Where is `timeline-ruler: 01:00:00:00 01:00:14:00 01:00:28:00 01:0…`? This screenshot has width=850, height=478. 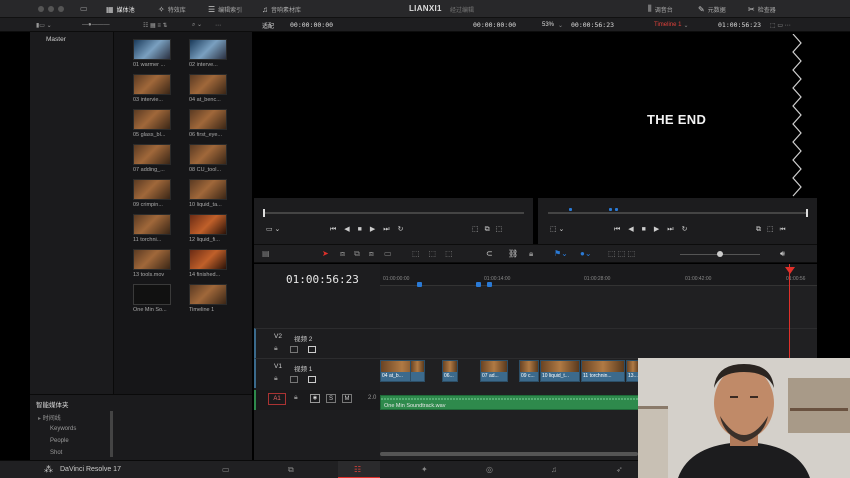
timeline-ruler: 01:00:00:00 01:00:14:00 01:00:28:00 01:0… is located at coordinates (598, 275).